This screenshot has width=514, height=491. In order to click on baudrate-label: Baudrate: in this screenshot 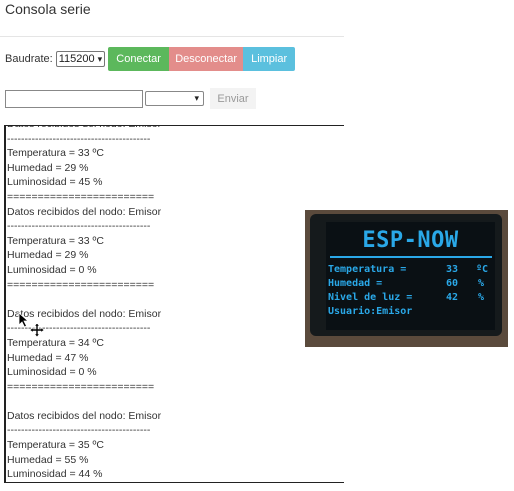, I will do `click(29, 59)`.